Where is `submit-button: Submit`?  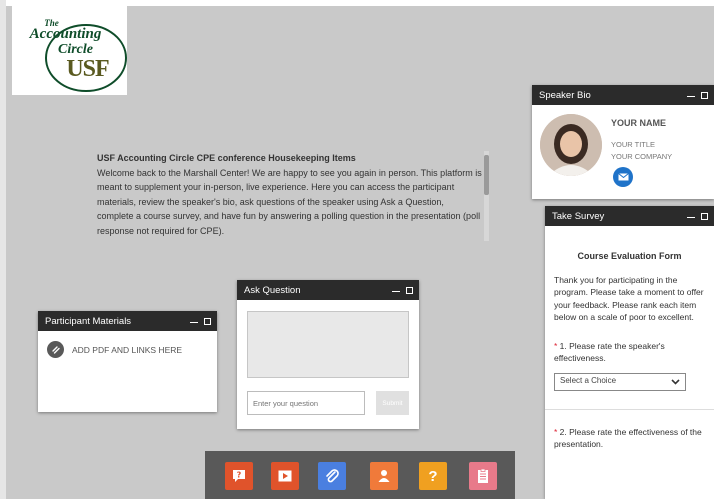 submit-button: Submit is located at coordinates (392, 403).